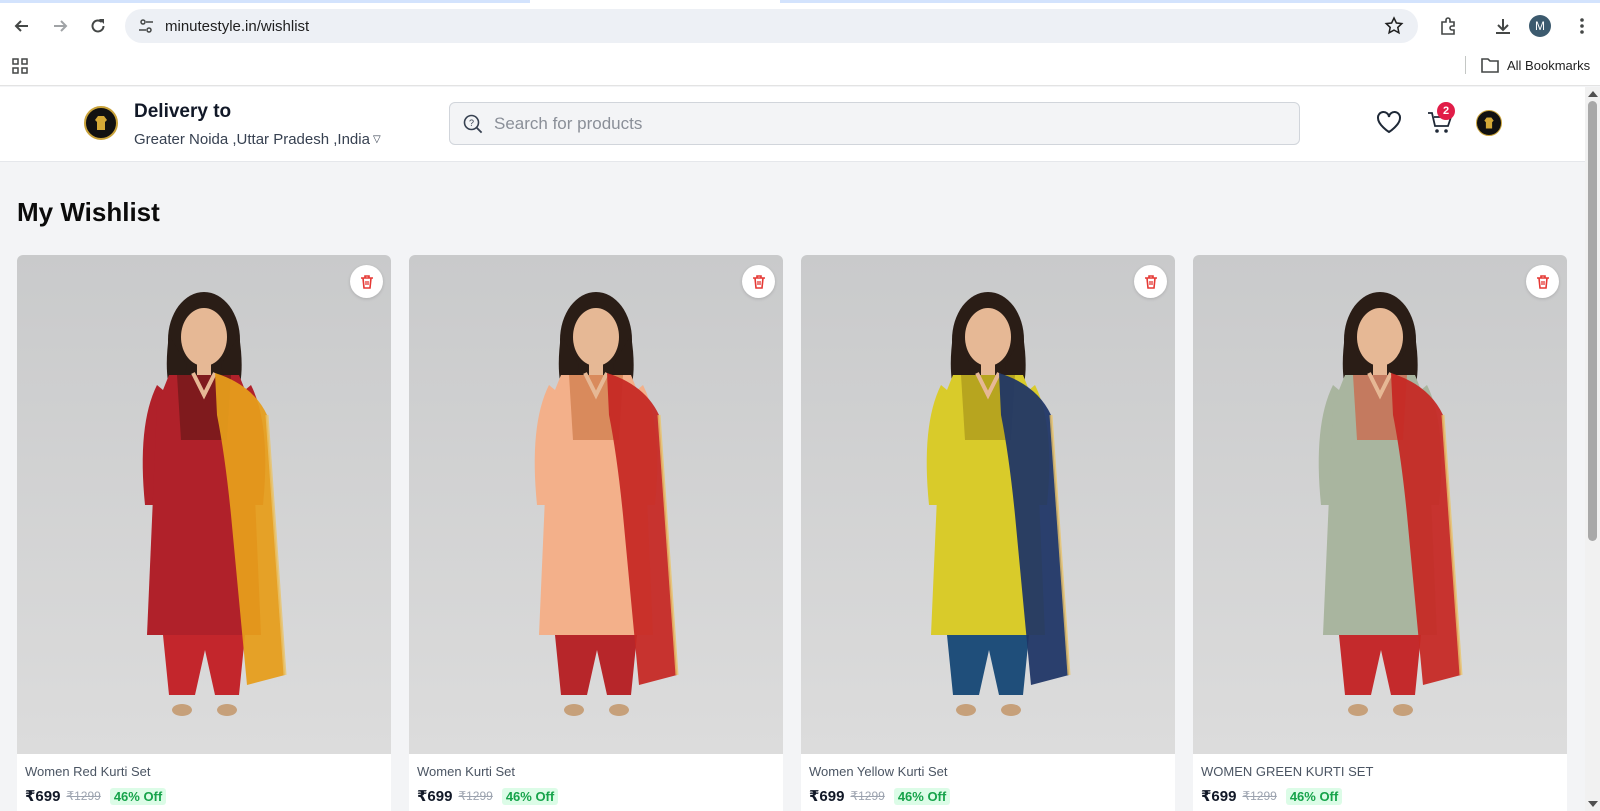 The image size is (1600, 811). What do you see at coordinates (1490, 65) in the screenshot?
I see `folder-icon` at bounding box center [1490, 65].